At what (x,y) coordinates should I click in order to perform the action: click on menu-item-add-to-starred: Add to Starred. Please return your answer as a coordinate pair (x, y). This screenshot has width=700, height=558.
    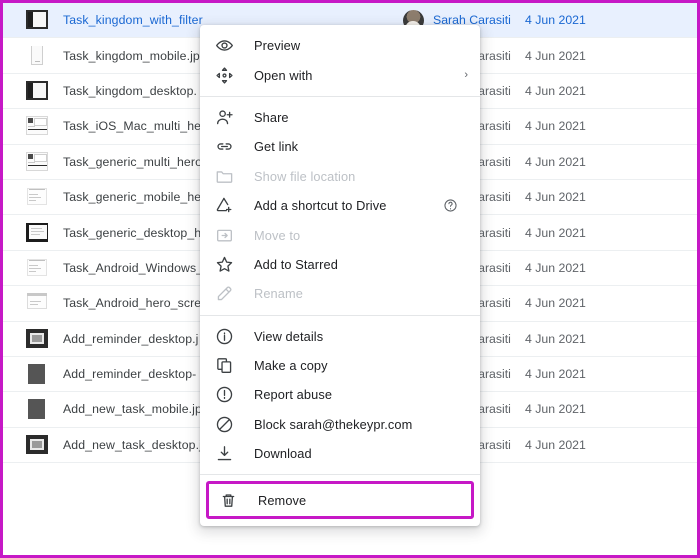
    Looking at the image, I should click on (340, 264).